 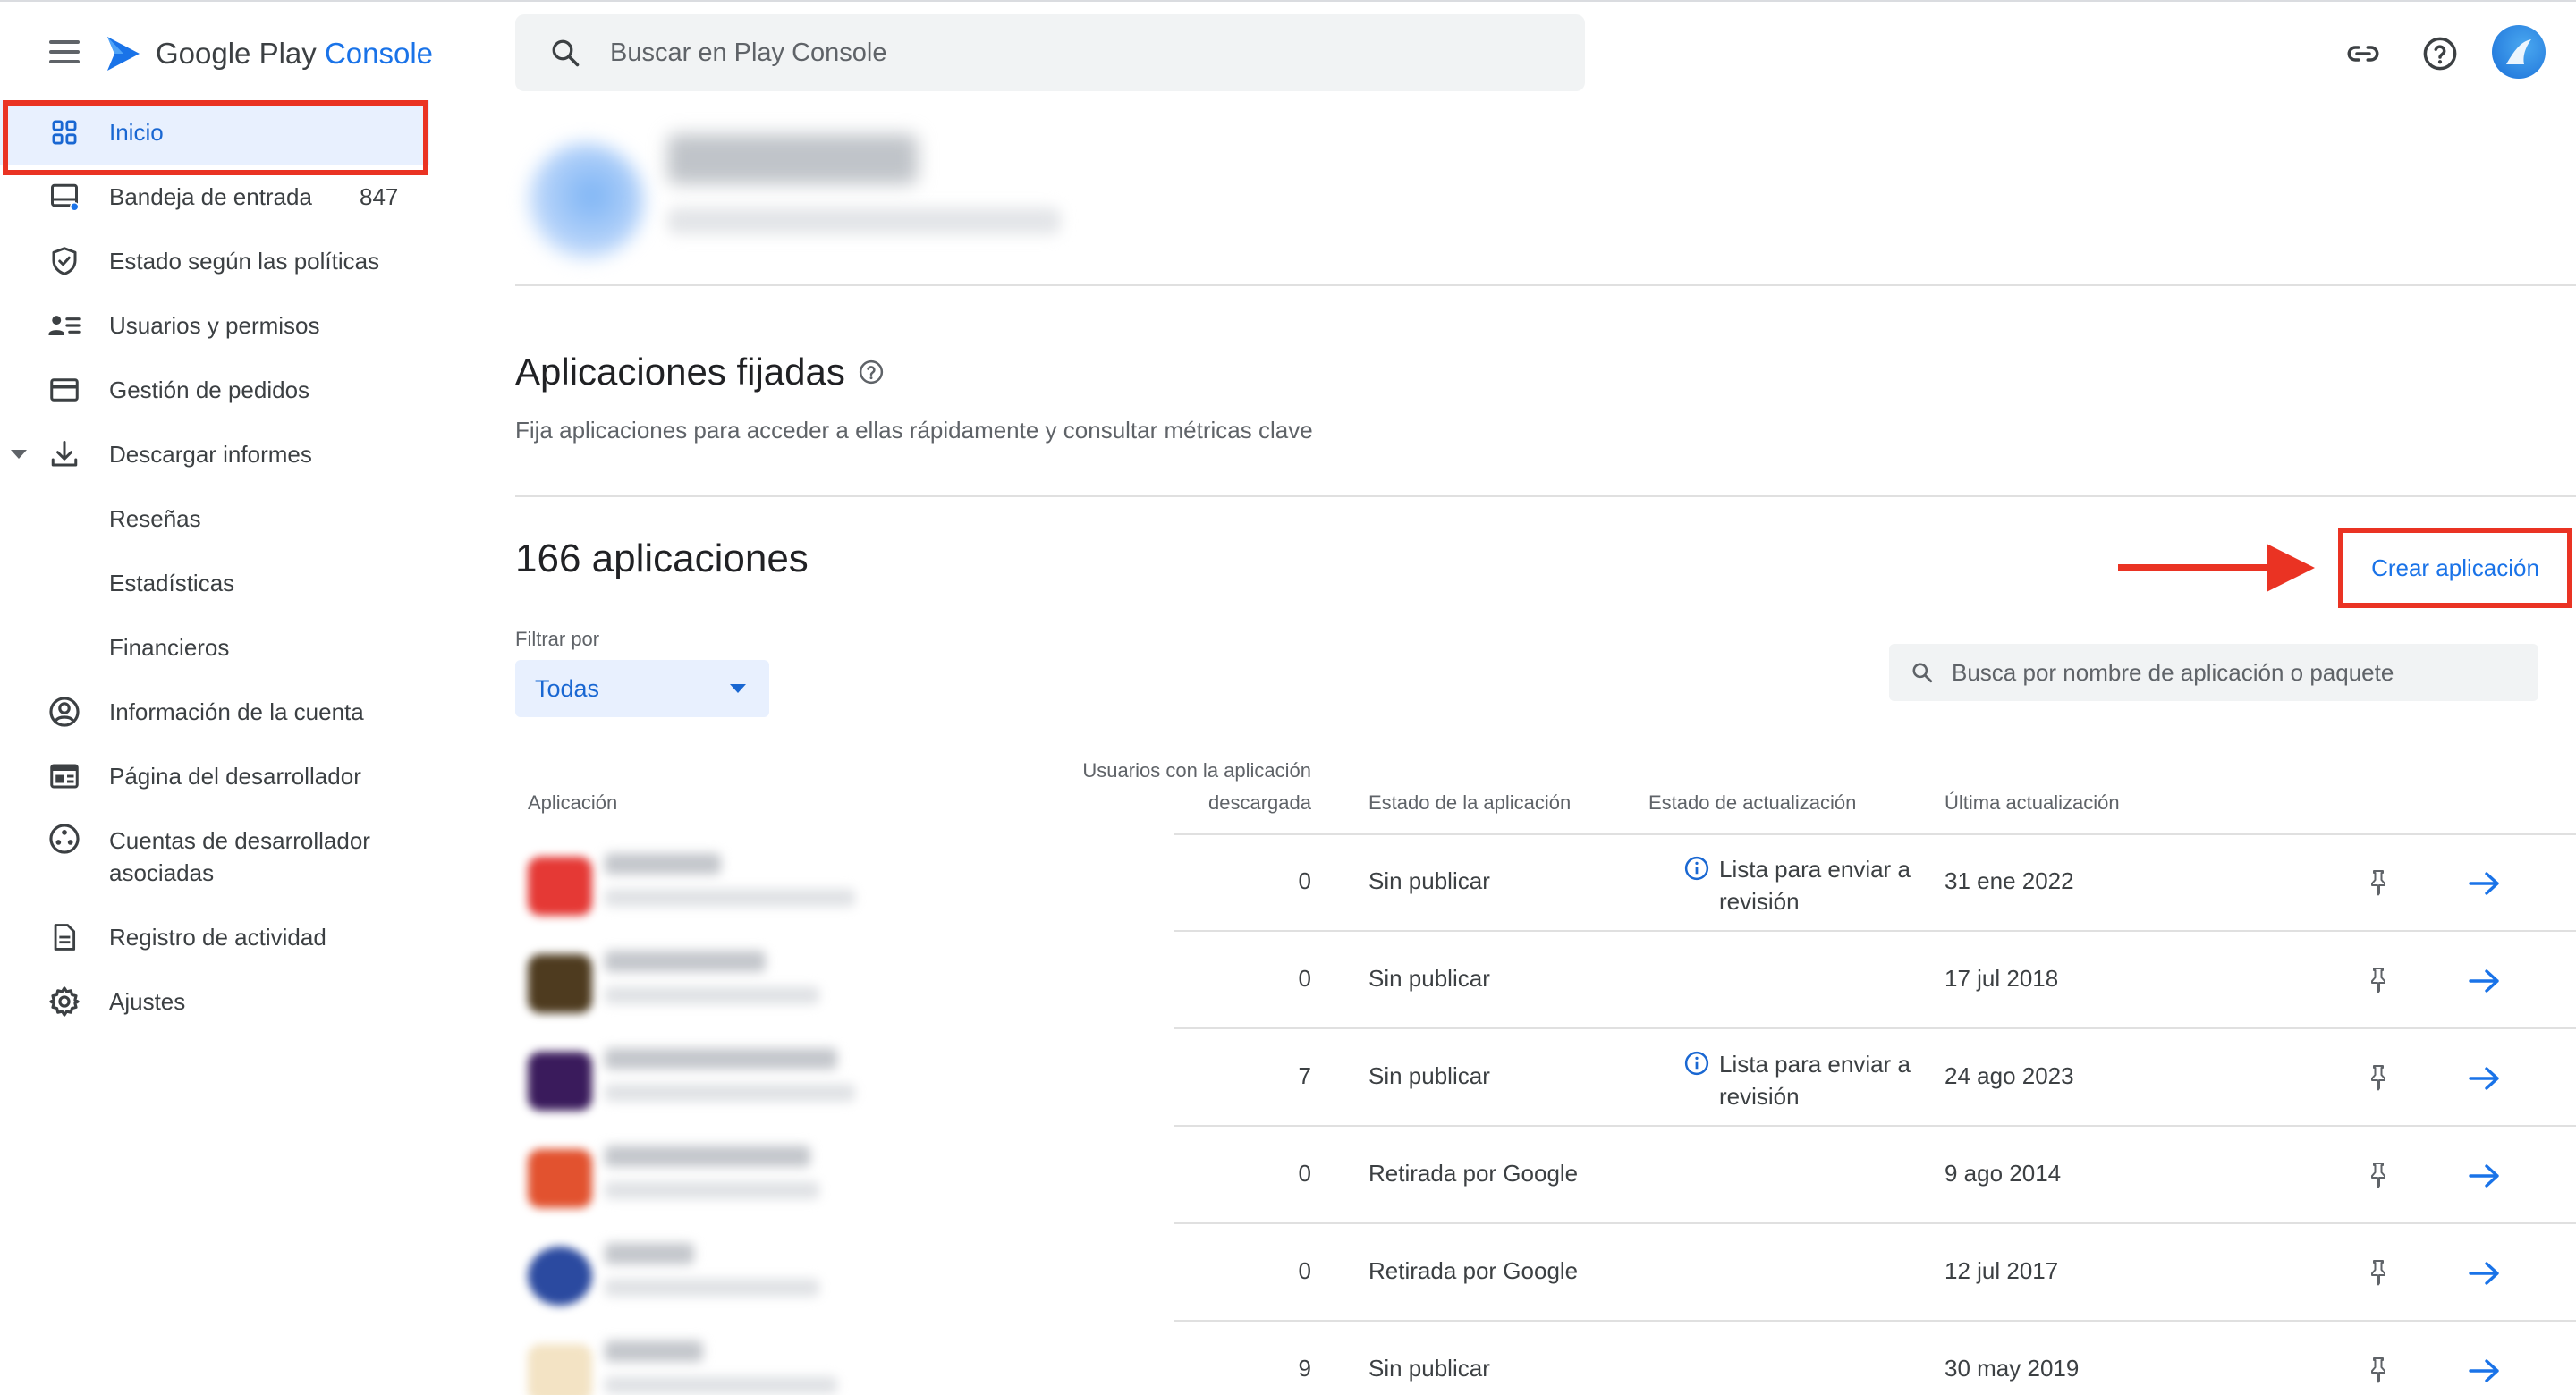 What do you see at coordinates (64, 937) in the screenshot?
I see `document-icon` at bounding box center [64, 937].